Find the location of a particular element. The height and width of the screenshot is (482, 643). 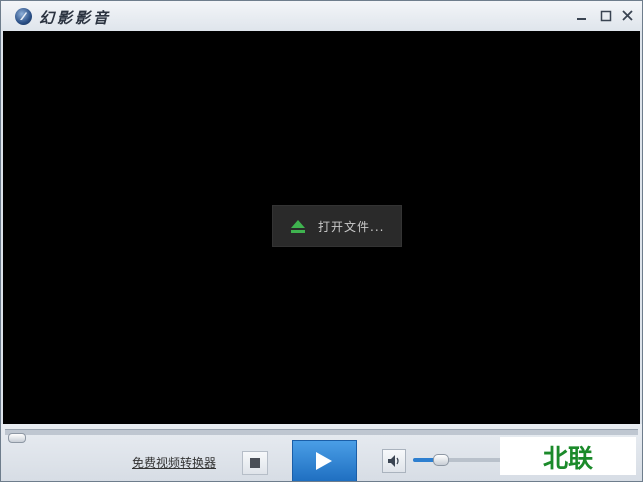

stop-button is located at coordinates (255, 463).